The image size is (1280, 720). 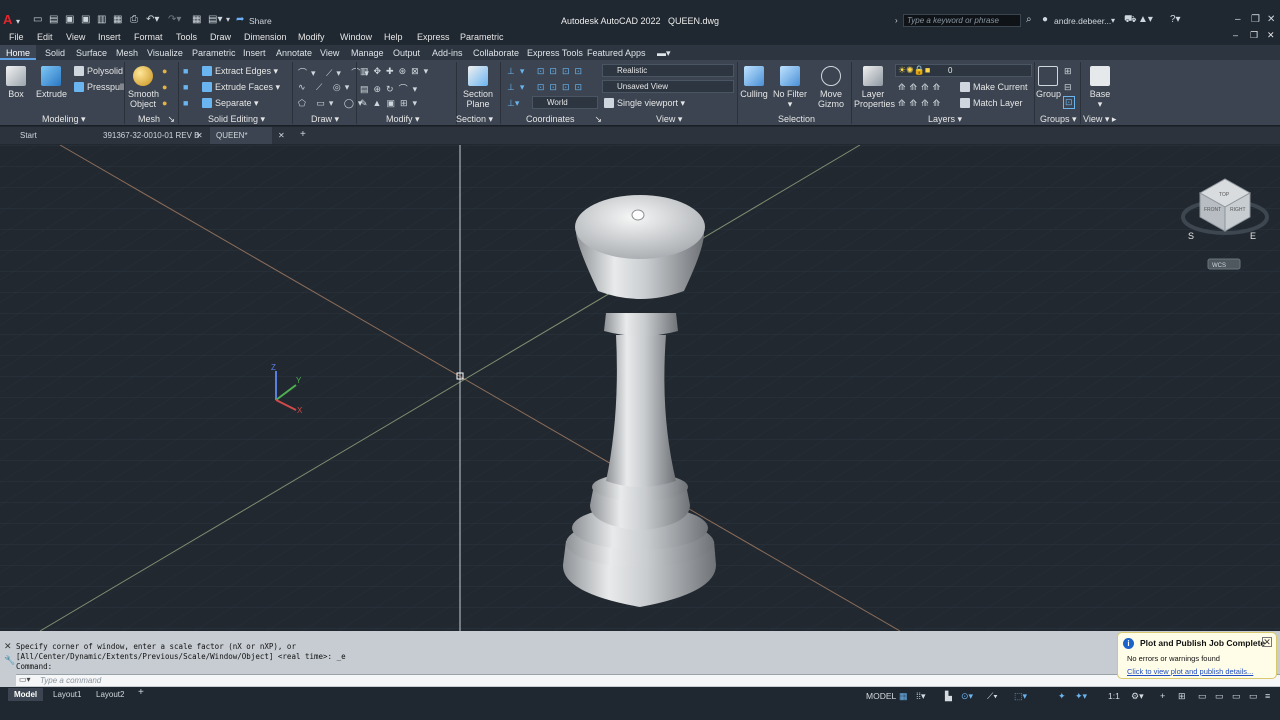 I want to click on snap-icon: ⁞⁞▾, so click(x=921, y=696).